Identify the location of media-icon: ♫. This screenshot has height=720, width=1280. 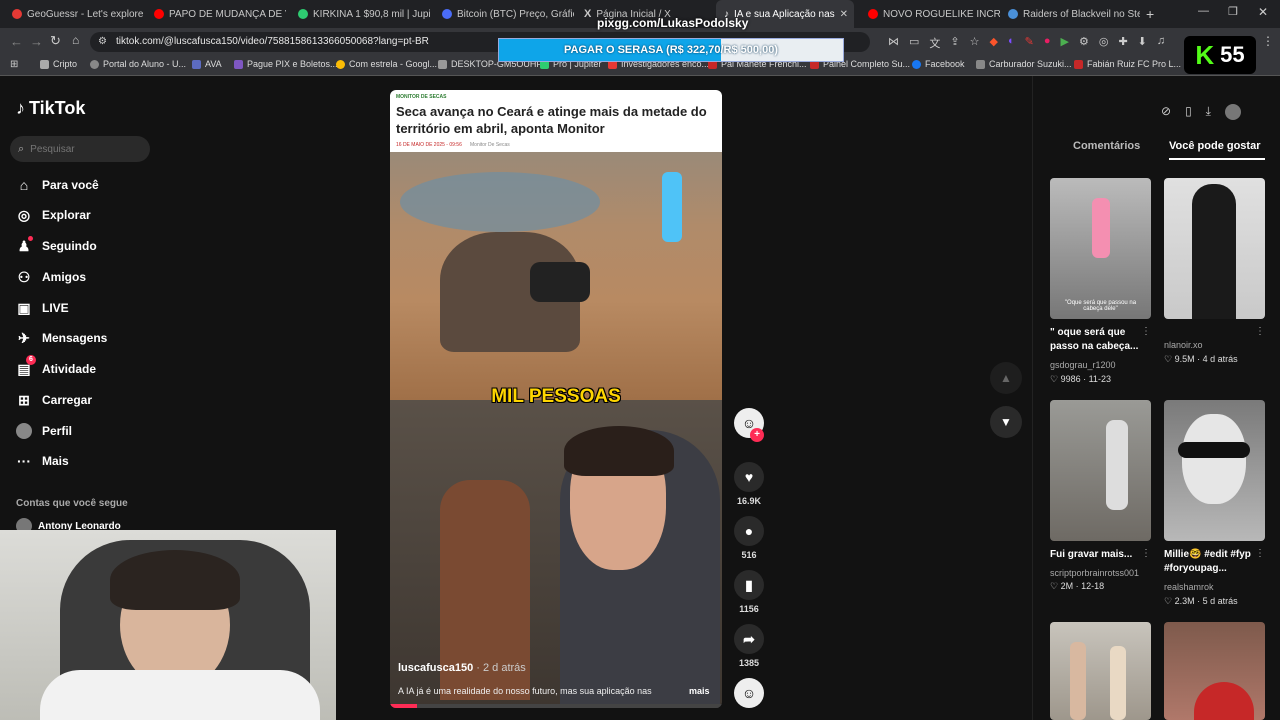
(1161, 43).